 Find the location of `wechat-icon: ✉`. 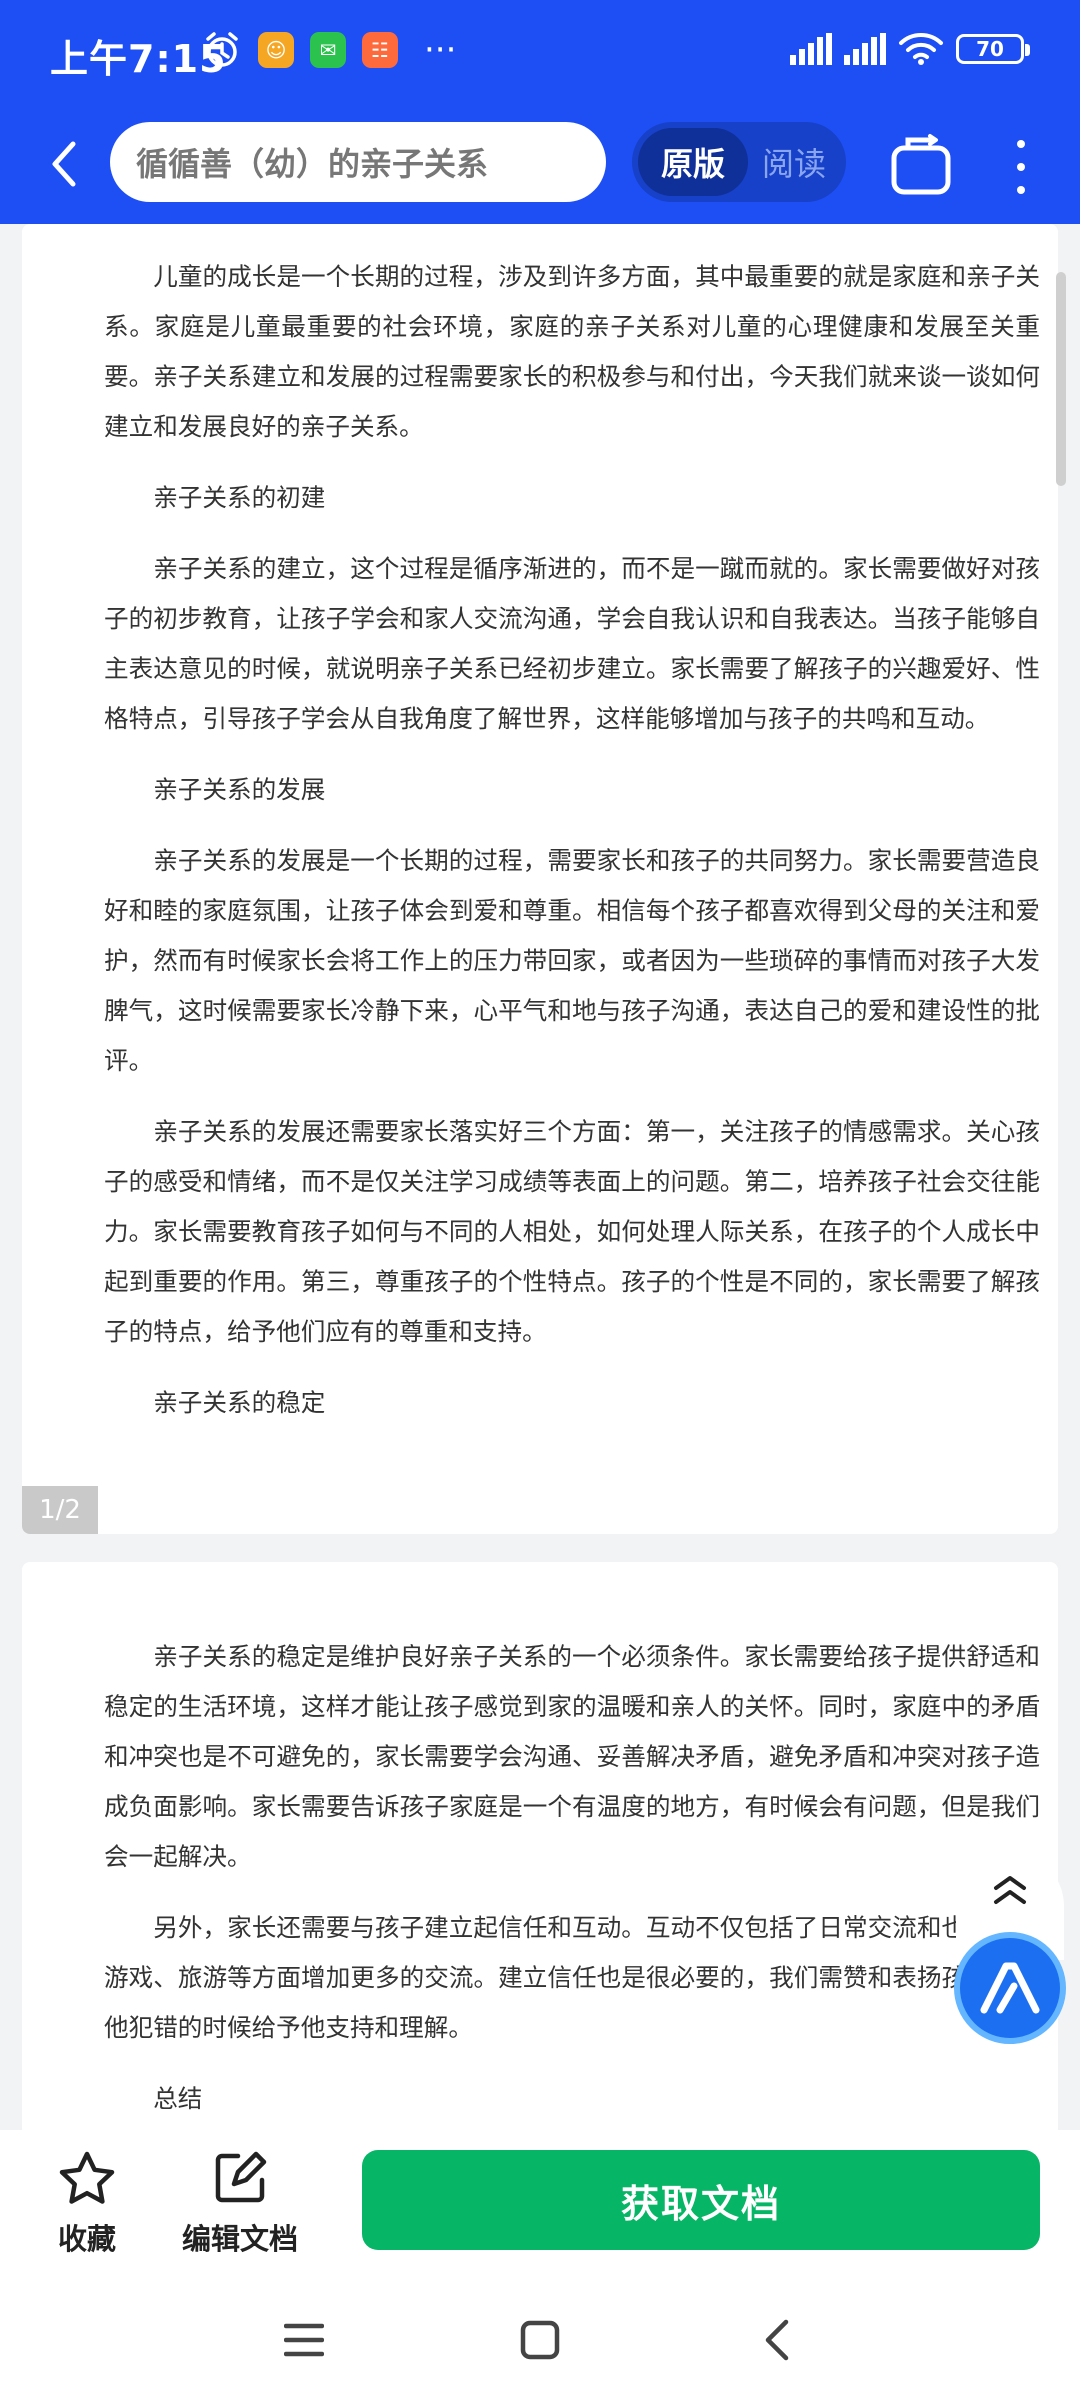

wechat-icon: ✉ is located at coordinates (328, 50).